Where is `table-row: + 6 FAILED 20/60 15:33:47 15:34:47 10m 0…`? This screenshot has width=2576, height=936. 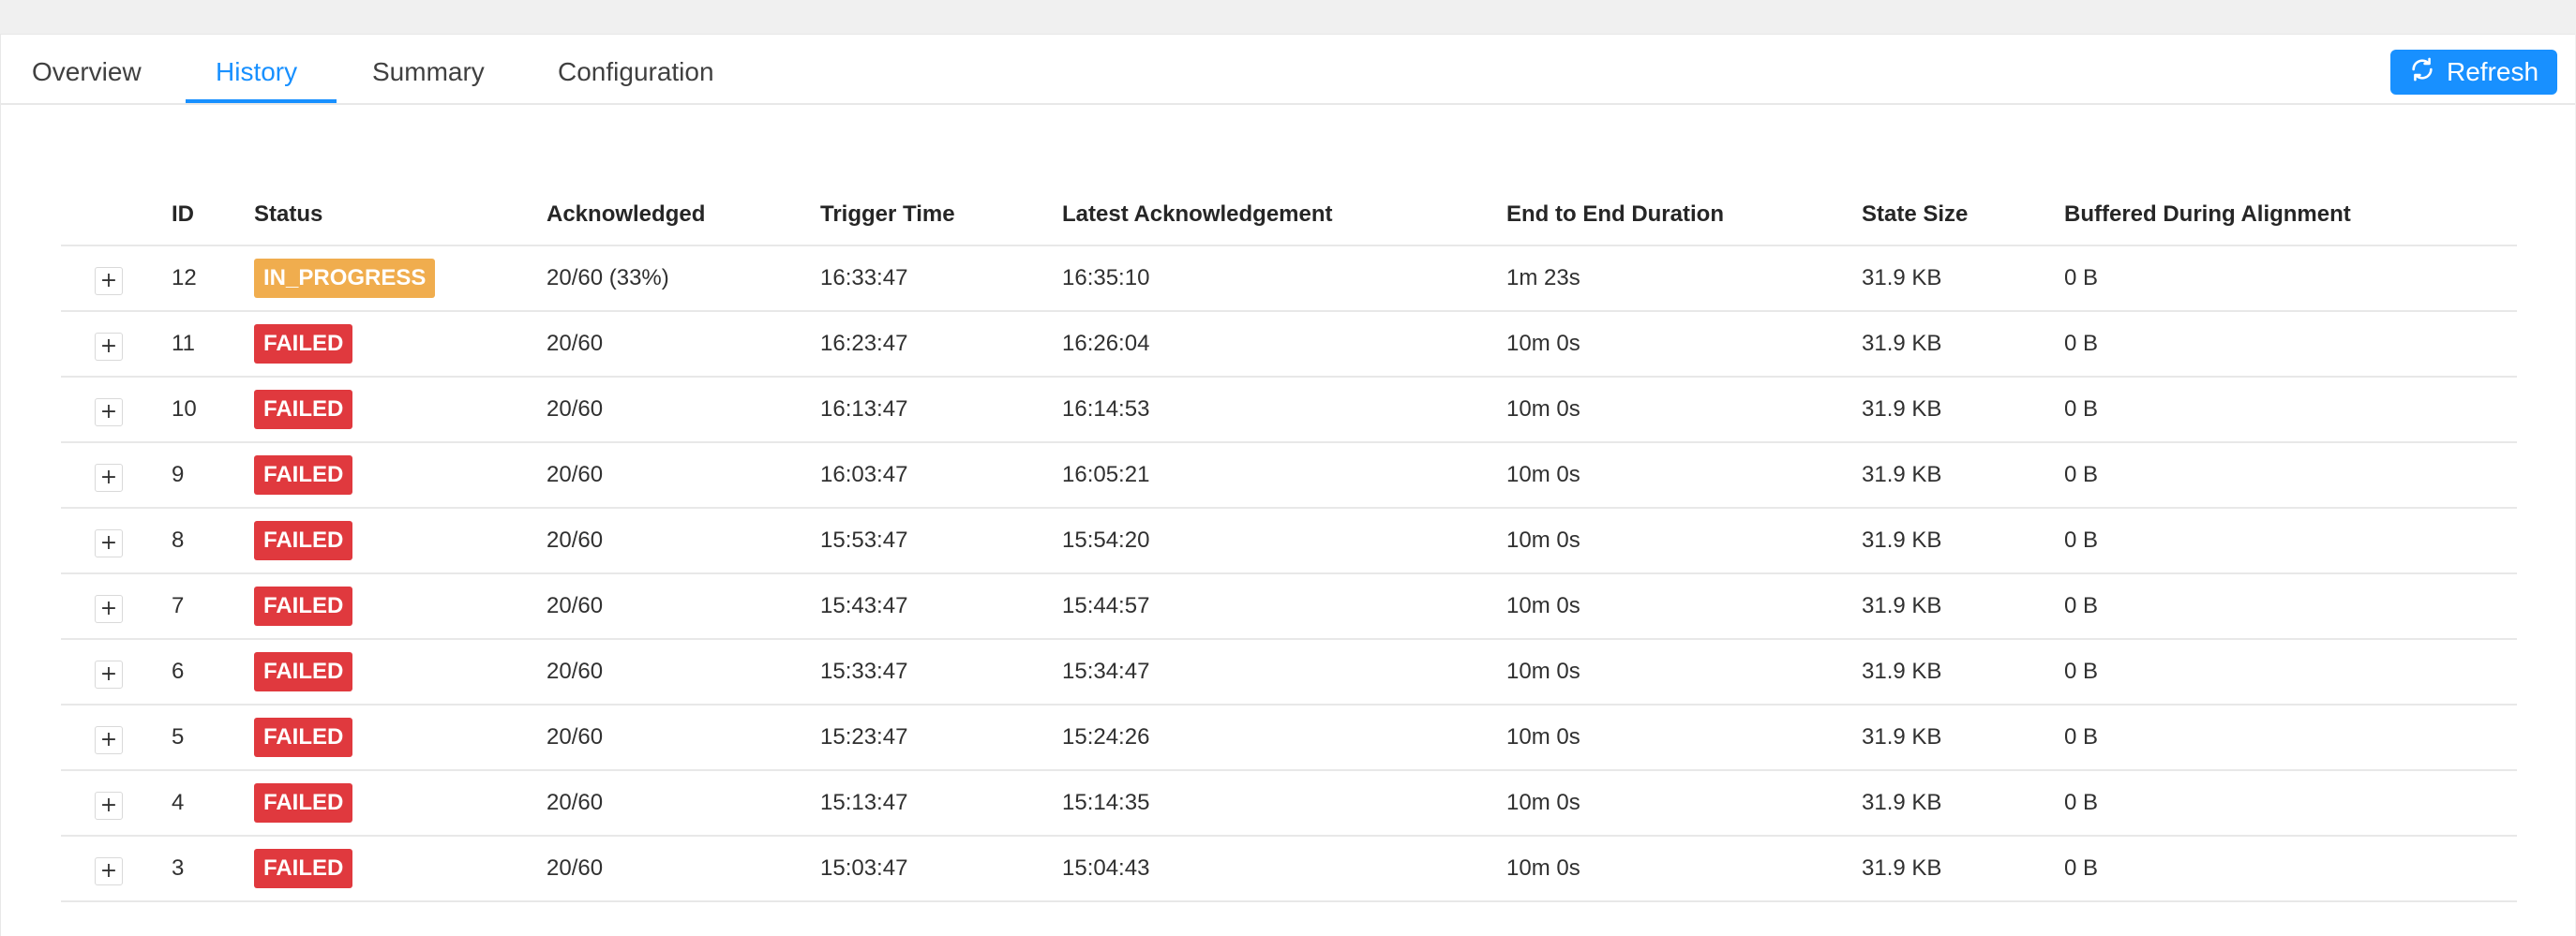 table-row: + 6 FAILED 20/60 15:33:47 15:34:47 10m 0… is located at coordinates (1289, 673).